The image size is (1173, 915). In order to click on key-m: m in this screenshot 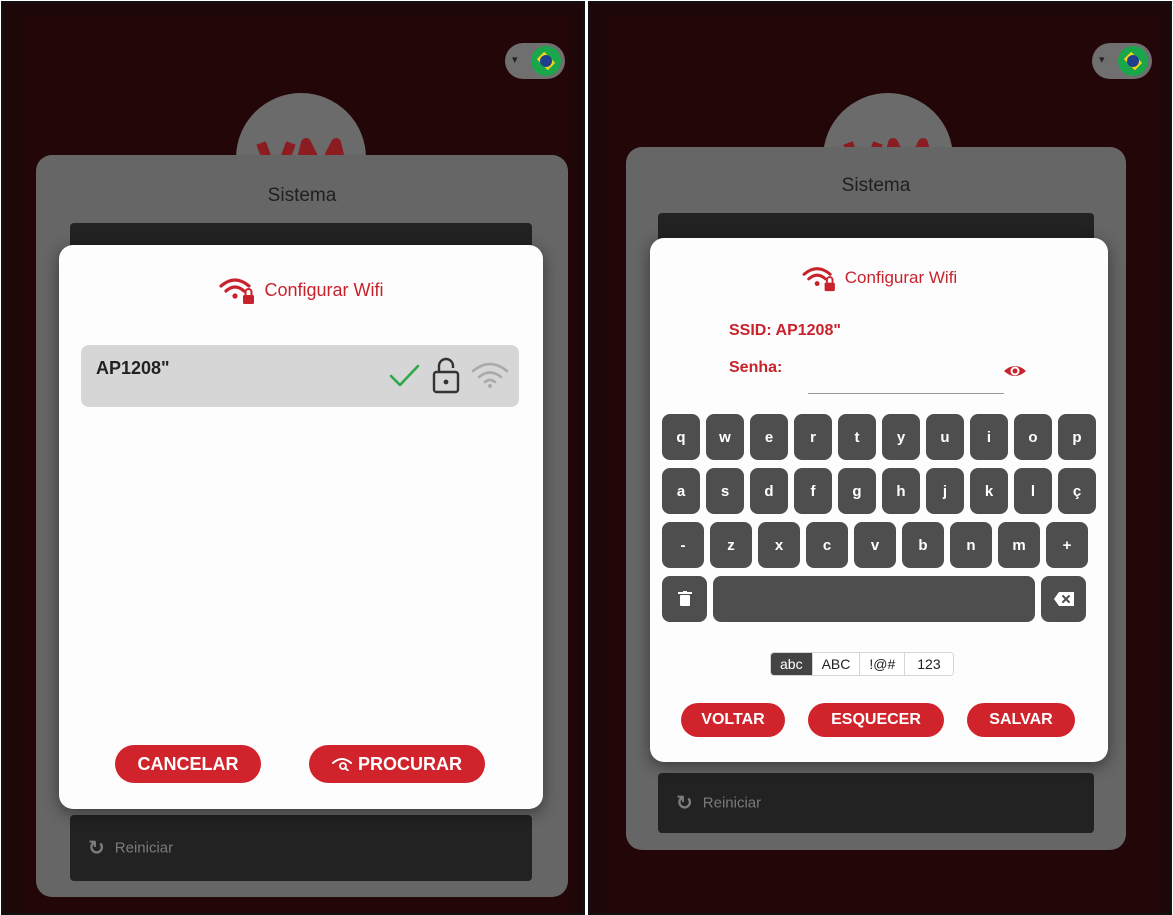, I will do `click(1019, 545)`.